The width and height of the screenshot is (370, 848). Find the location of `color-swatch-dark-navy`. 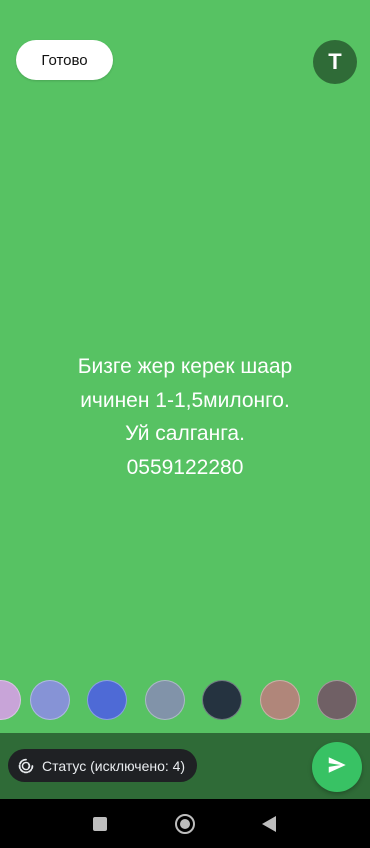

color-swatch-dark-navy is located at coordinates (222, 700).